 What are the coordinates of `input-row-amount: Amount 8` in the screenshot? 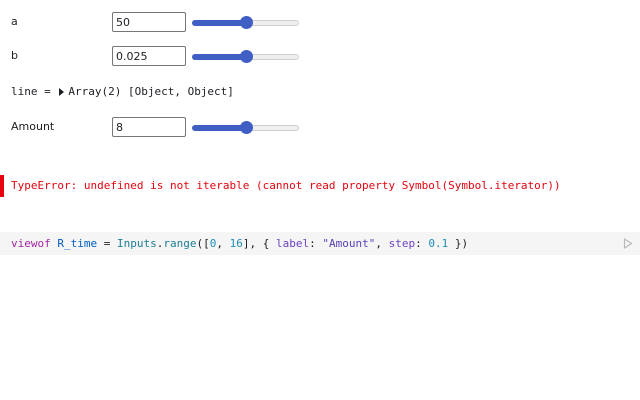 It's located at (320, 128).